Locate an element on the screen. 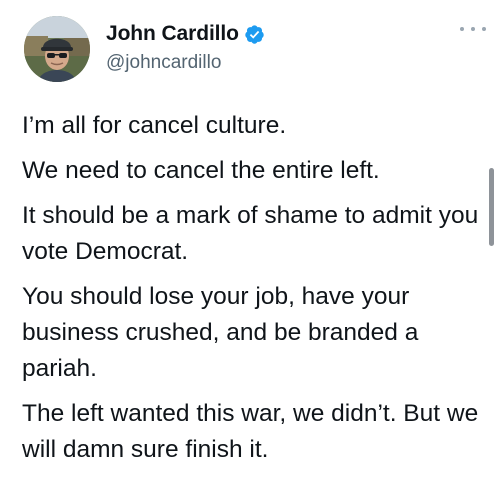 This screenshot has width=498, height=500. more-options-button is located at coordinates (473, 29).